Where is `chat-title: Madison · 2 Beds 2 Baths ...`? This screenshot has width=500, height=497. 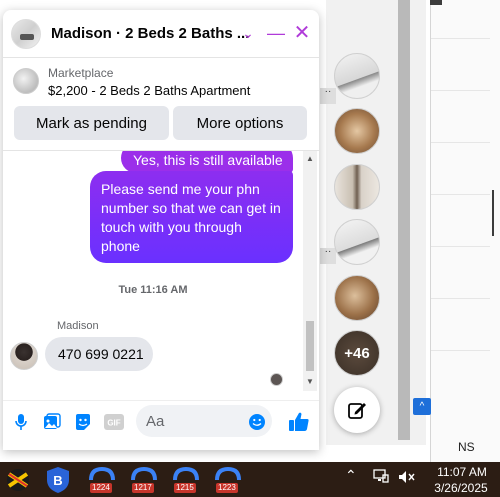 chat-title: Madison · 2 Beds 2 Baths ... is located at coordinates (150, 33).